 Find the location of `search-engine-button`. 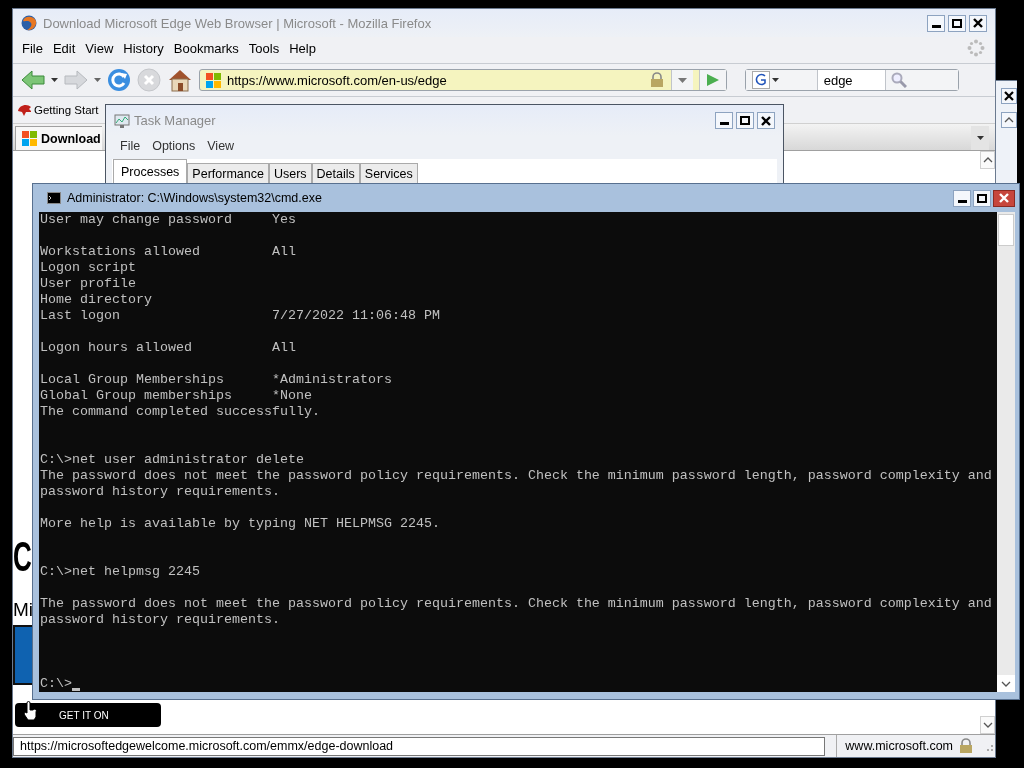

search-engine-button is located at coordinates (782, 80).